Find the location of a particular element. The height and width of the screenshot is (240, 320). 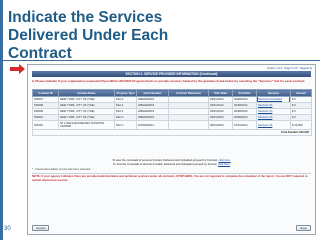

column-header: Contract Reference is located at coordinates (188, 93).